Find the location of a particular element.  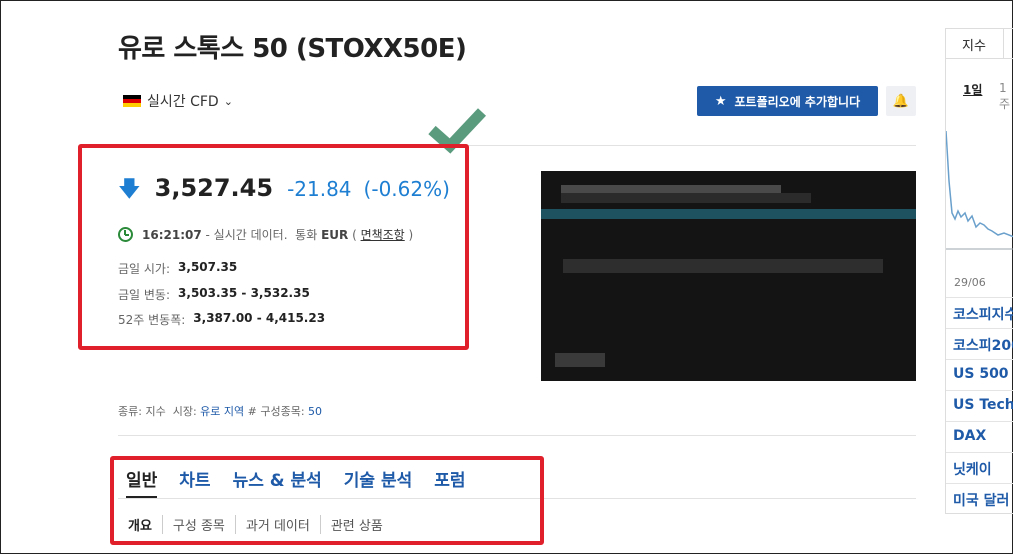

germany-flag-icon is located at coordinates (132, 101).